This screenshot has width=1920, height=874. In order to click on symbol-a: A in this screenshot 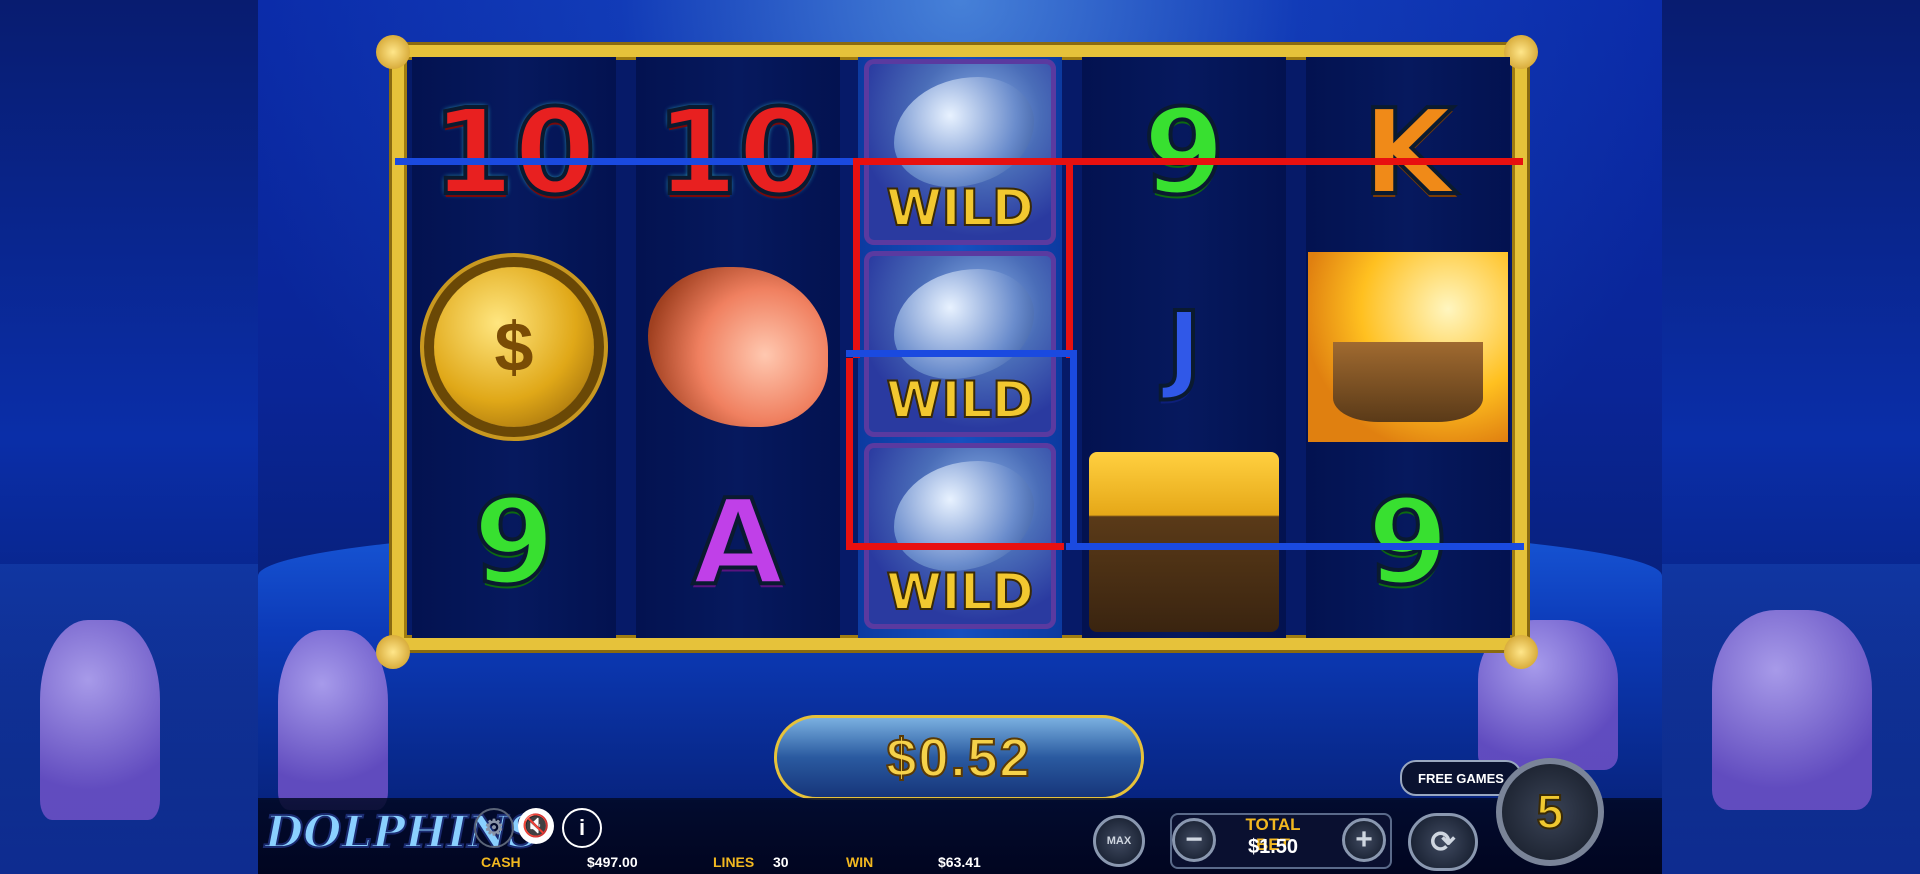, I will do `click(737, 542)`.